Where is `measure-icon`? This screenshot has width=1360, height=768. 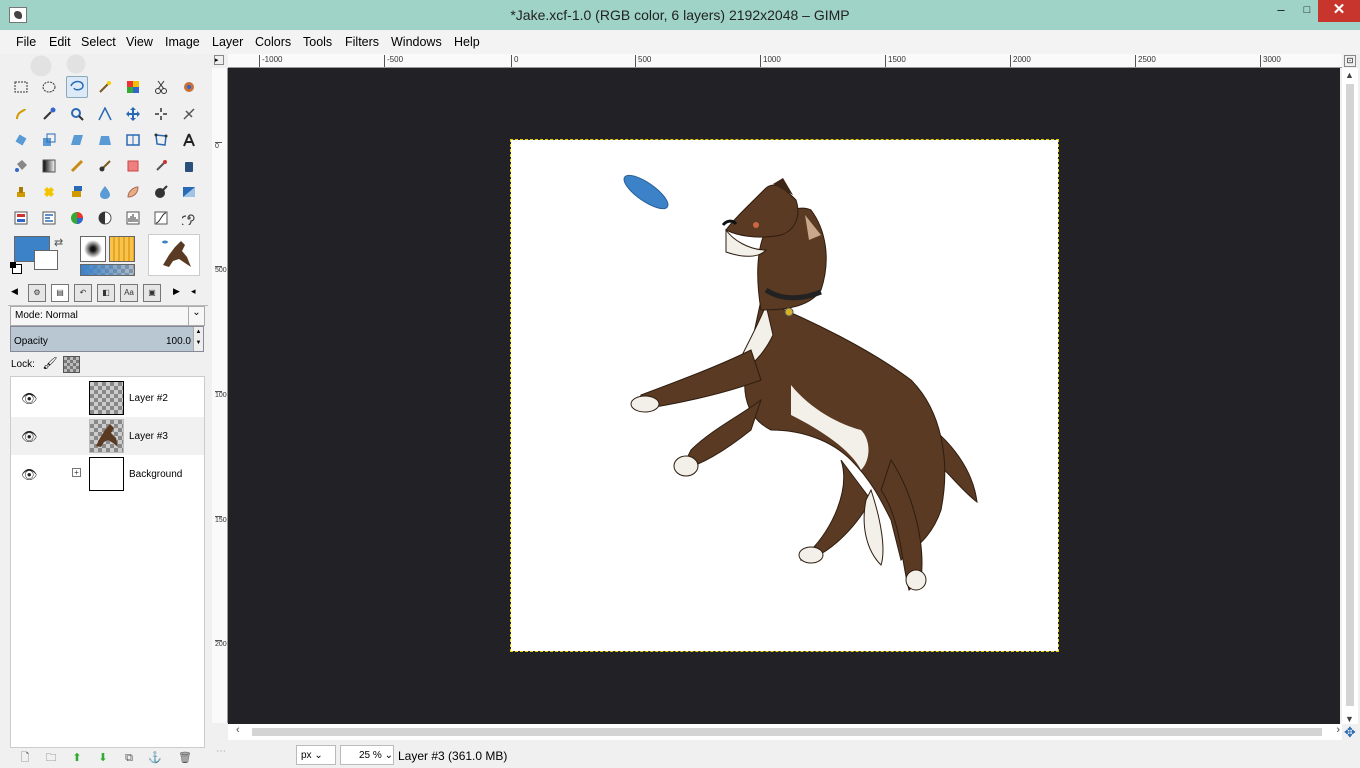
measure-icon is located at coordinates (105, 114).